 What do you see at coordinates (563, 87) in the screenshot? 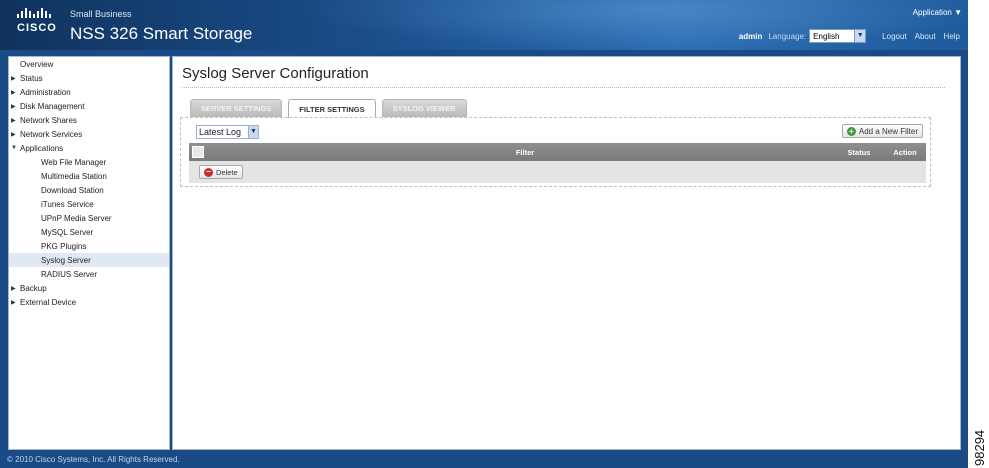
I see `title-divider` at bounding box center [563, 87].